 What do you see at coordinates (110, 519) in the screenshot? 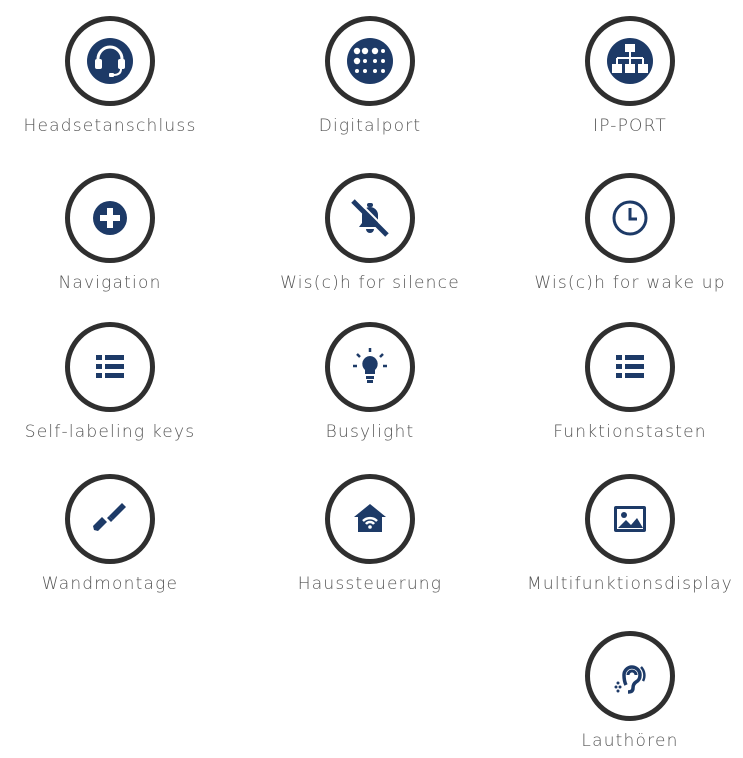
I see `screwdriver-icon` at bounding box center [110, 519].